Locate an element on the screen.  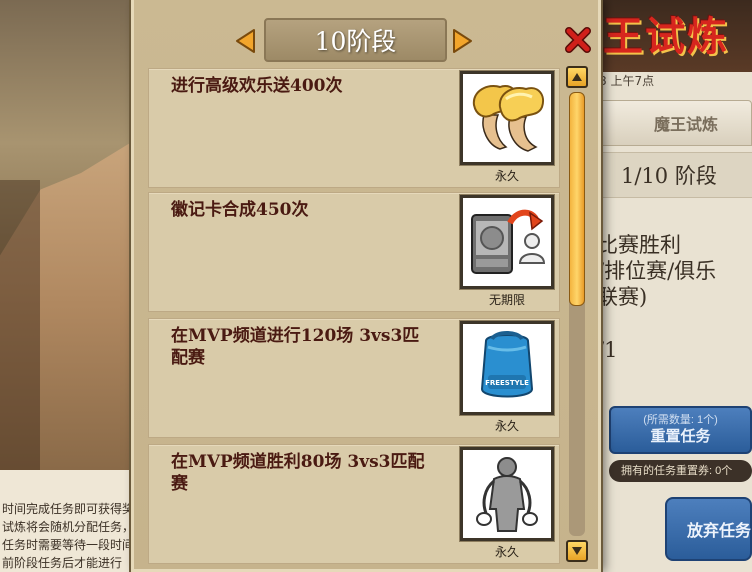
task-row: 在MVP频道进行120场 3vs3匹配赛 FREESTYLE 永久 is located at coordinates (354, 378).